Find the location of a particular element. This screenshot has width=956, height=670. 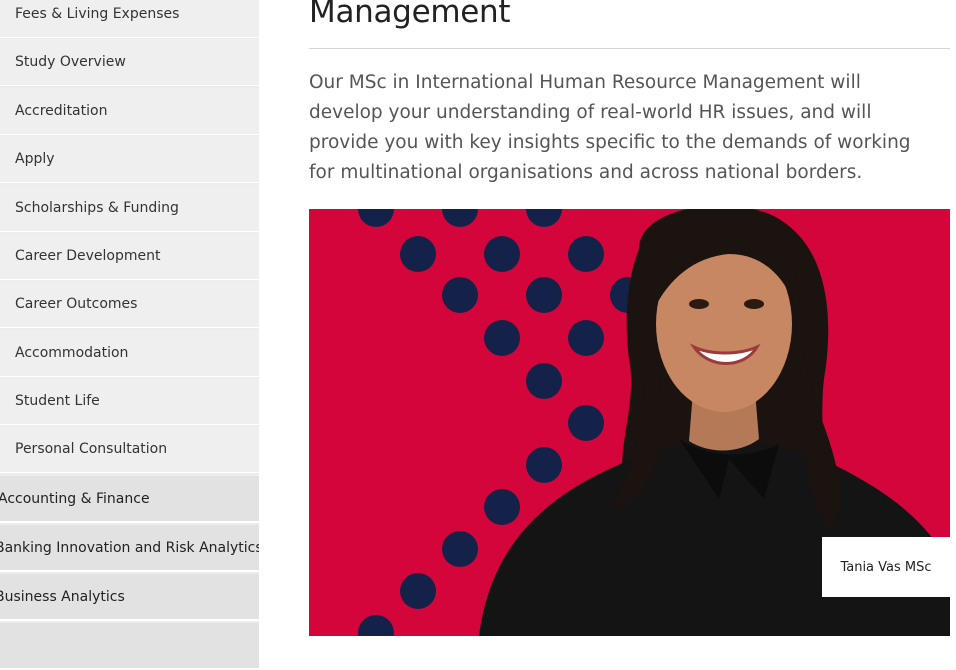

sidebar-item-label: Career Development is located at coordinates (88, 256).